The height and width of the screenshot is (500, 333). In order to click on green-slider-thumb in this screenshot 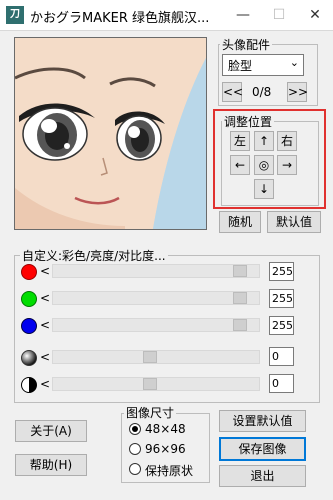, I will do `click(240, 298)`.